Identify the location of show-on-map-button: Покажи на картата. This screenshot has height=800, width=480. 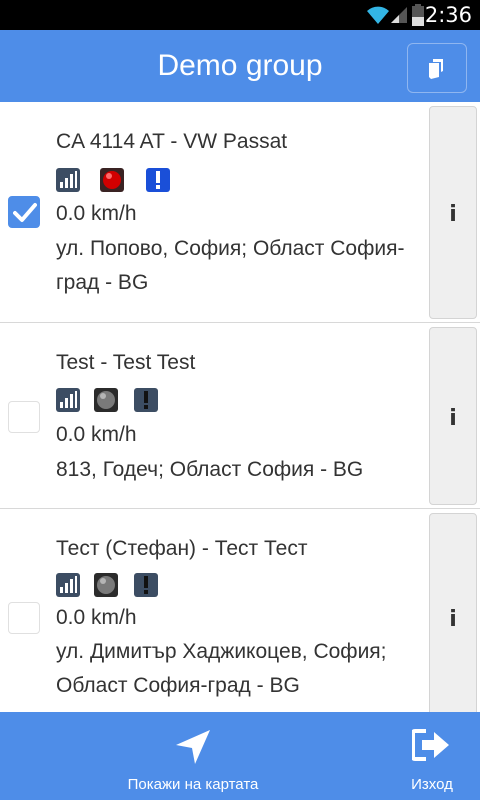
(193, 756).